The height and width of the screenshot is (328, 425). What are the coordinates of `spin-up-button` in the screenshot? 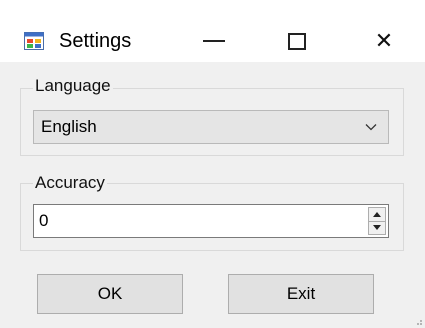 It's located at (377, 214).